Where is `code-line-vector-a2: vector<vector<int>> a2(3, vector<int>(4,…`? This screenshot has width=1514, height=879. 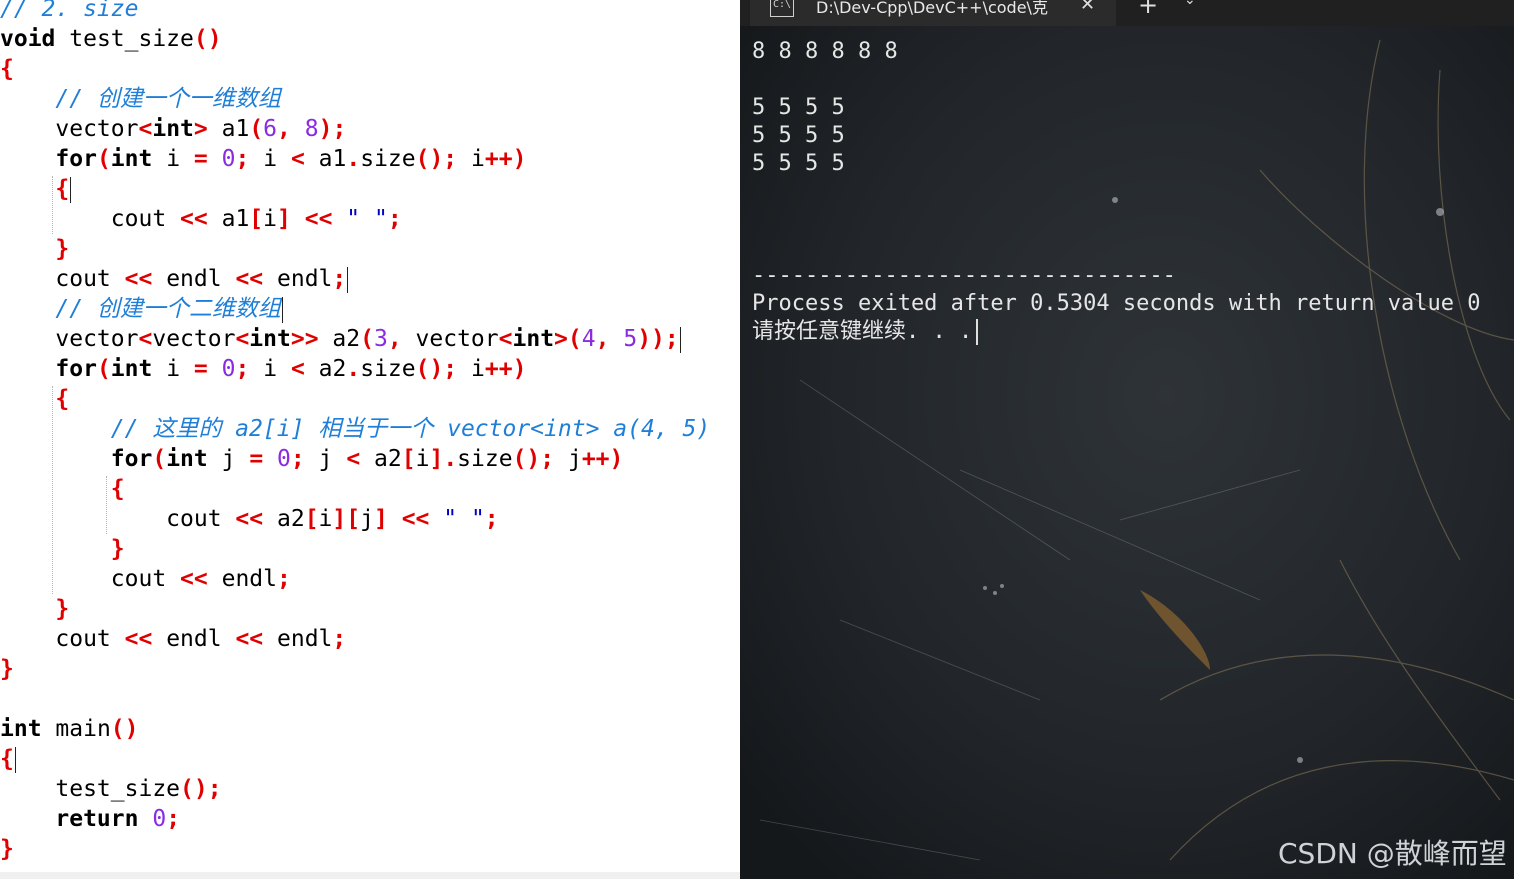
code-line-vector-a2: vector<vector<int>> a2(3, vector<int>(4,… is located at coordinates (368, 339).